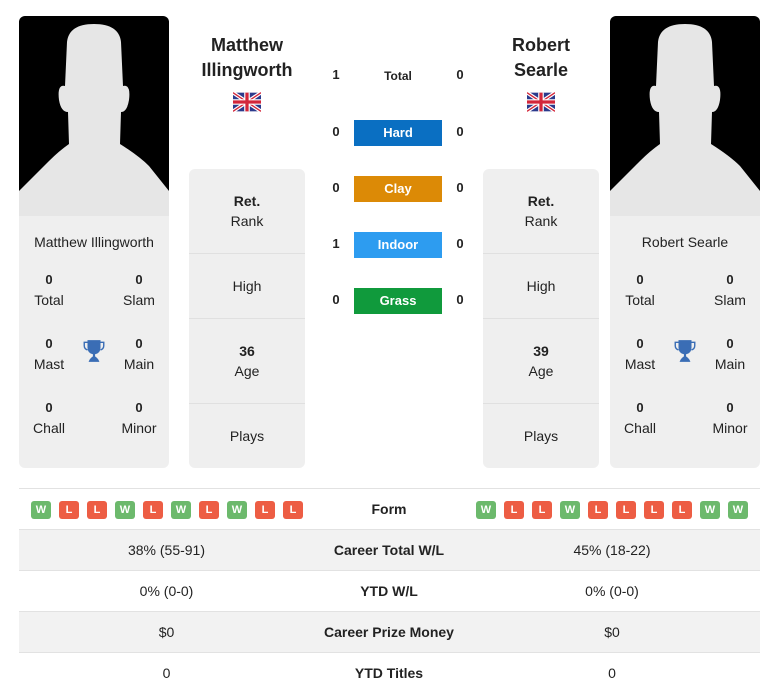 The height and width of the screenshot is (699, 779). I want to click on player1-titles-minor: 0 Minor, so click(139, 418).